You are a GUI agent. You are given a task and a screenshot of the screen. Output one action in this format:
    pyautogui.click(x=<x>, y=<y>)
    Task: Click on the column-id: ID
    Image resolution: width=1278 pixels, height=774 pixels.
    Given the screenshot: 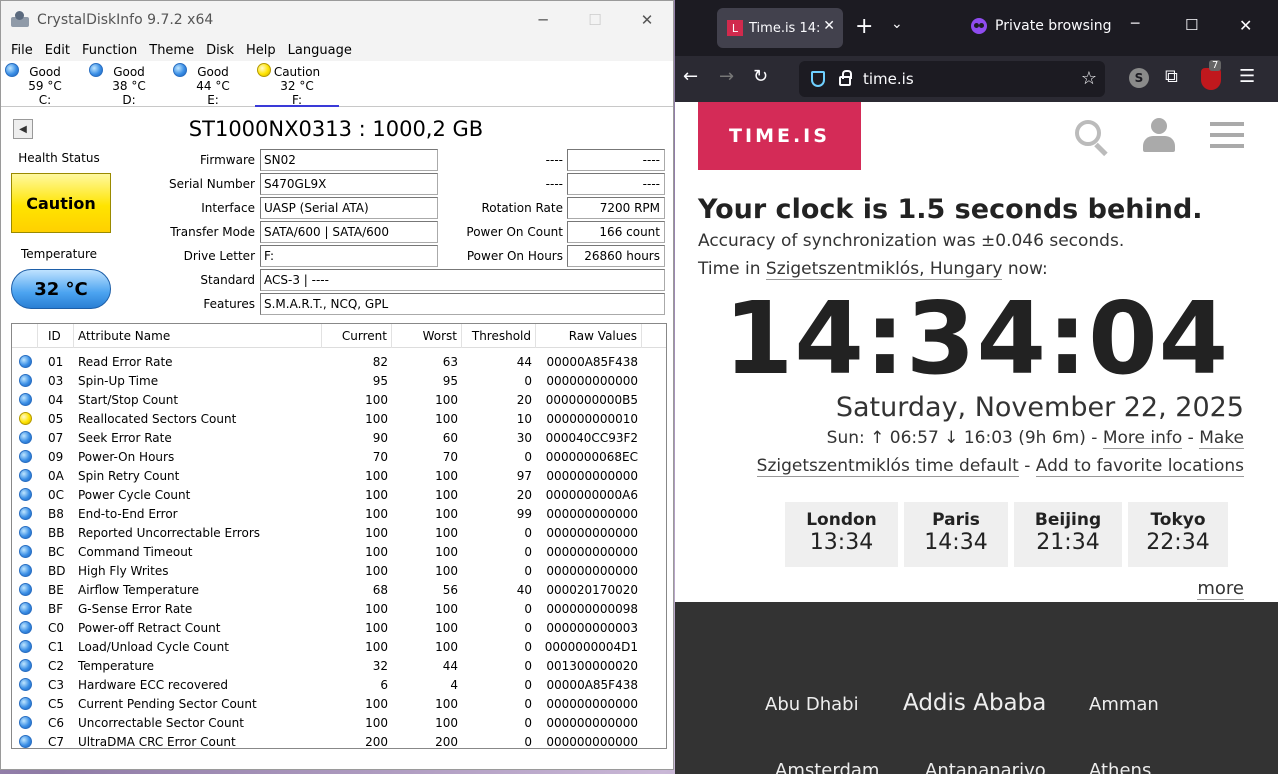 What is the action you would take?
    pyautogui.click(x=56, y=336)
    